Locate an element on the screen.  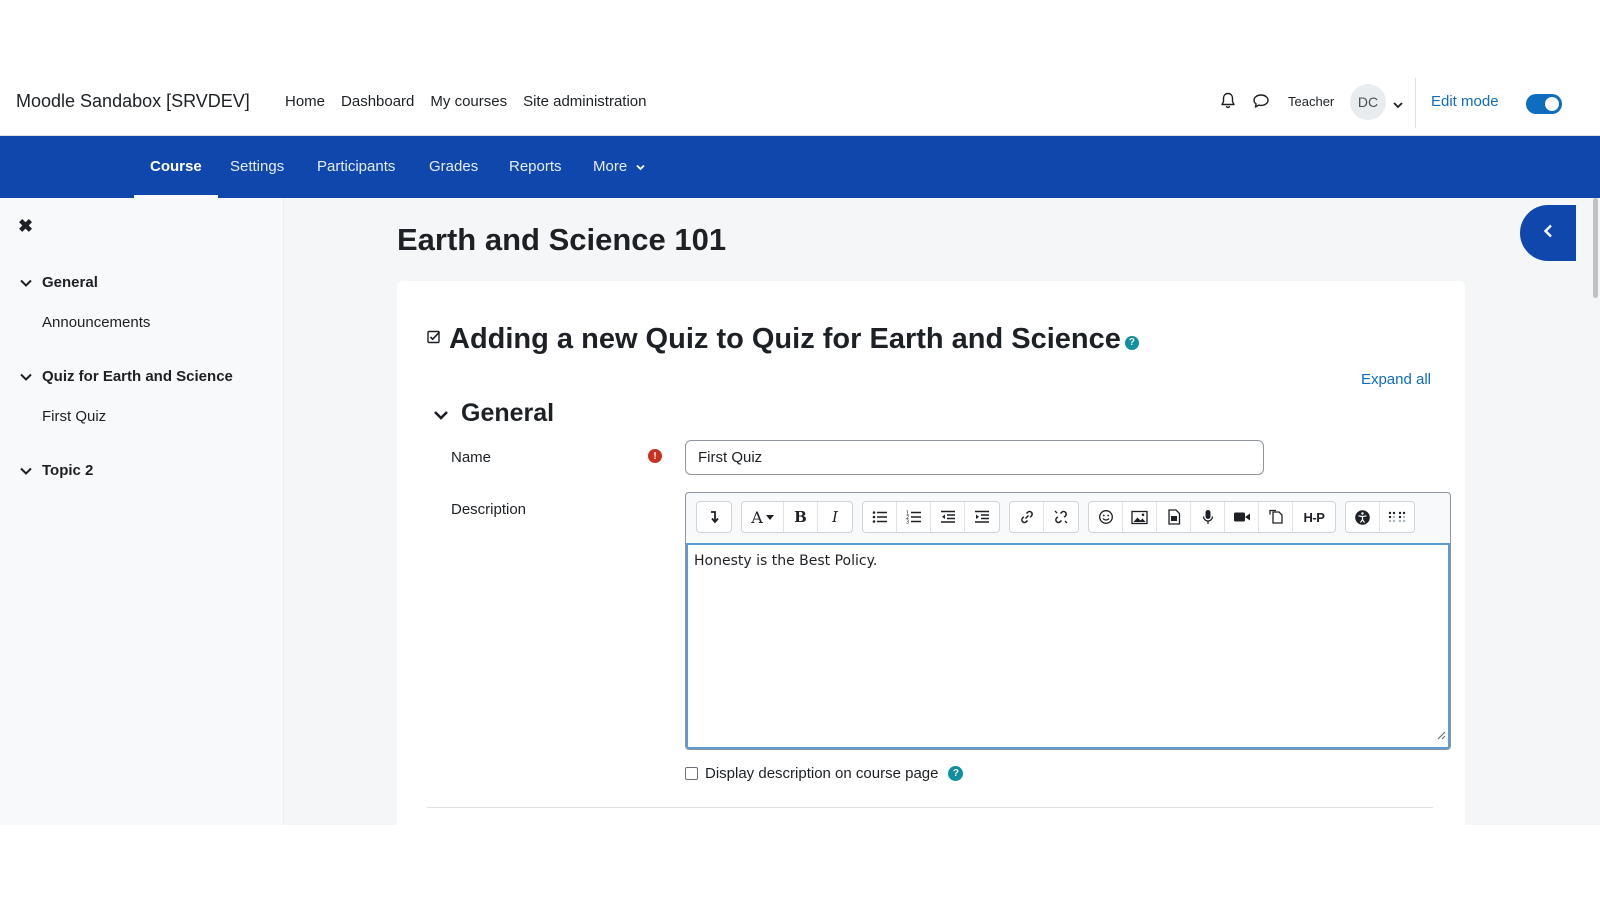
ordered-list-icon: 123 is located at coordinates (914, 517).